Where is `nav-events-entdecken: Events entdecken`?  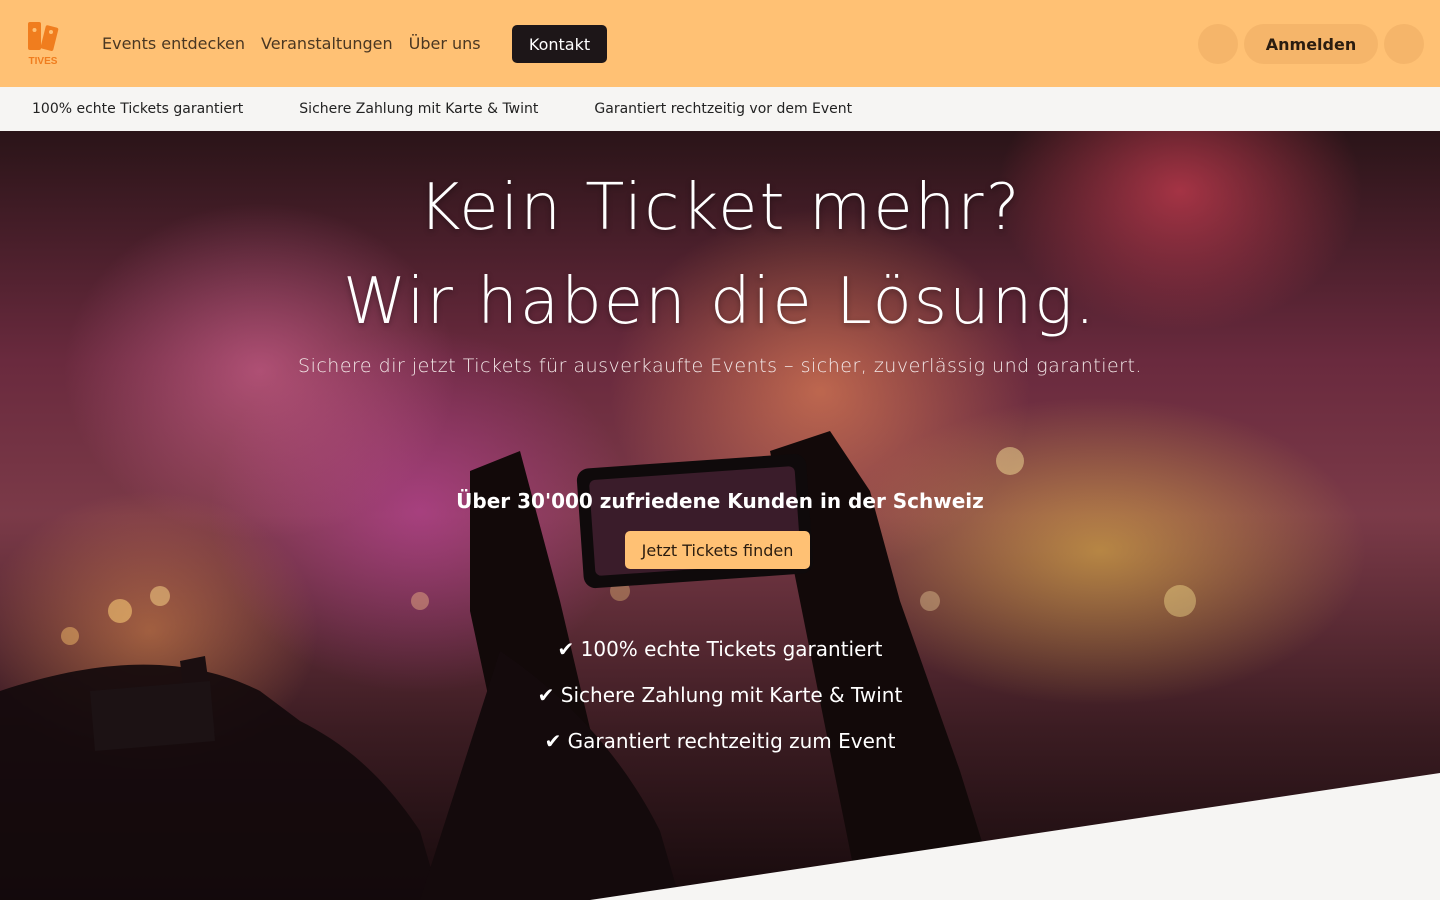
nav-events-entdecken: Events entdecken is located at coordinates (173, 43).